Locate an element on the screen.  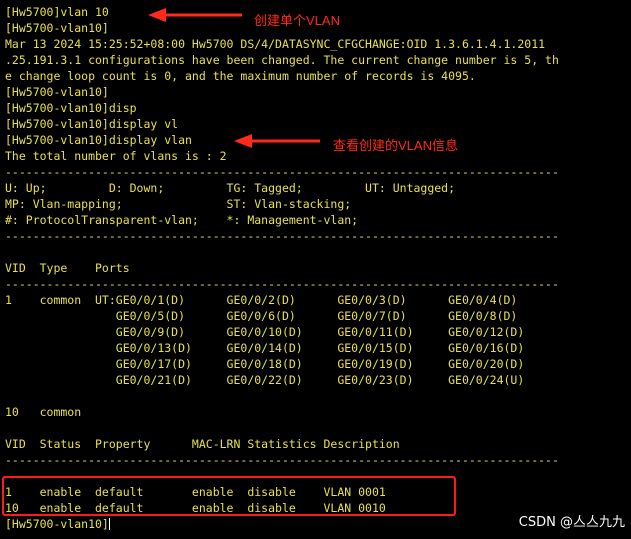
watermark: CSDN @亼亼九九 is located at coordinates (571, 522).